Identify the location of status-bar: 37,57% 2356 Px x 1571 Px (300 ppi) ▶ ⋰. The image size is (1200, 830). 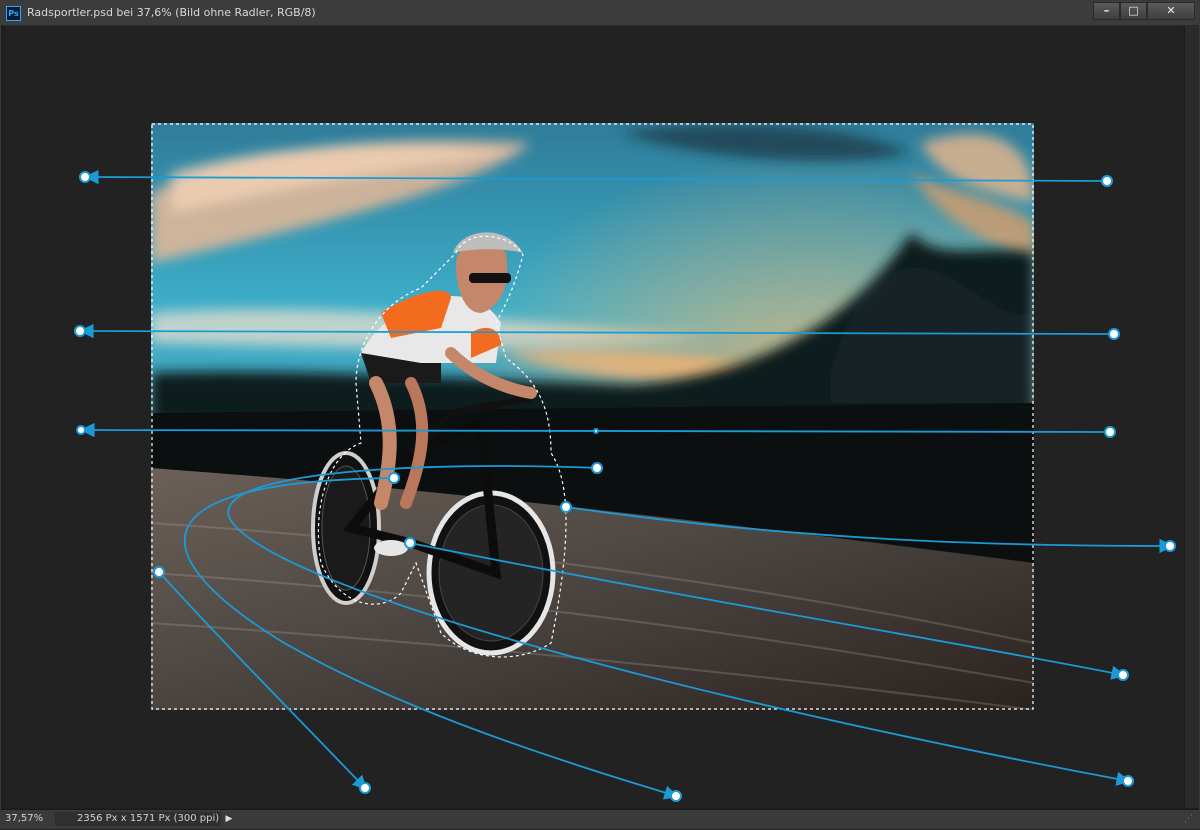
(600, 819).